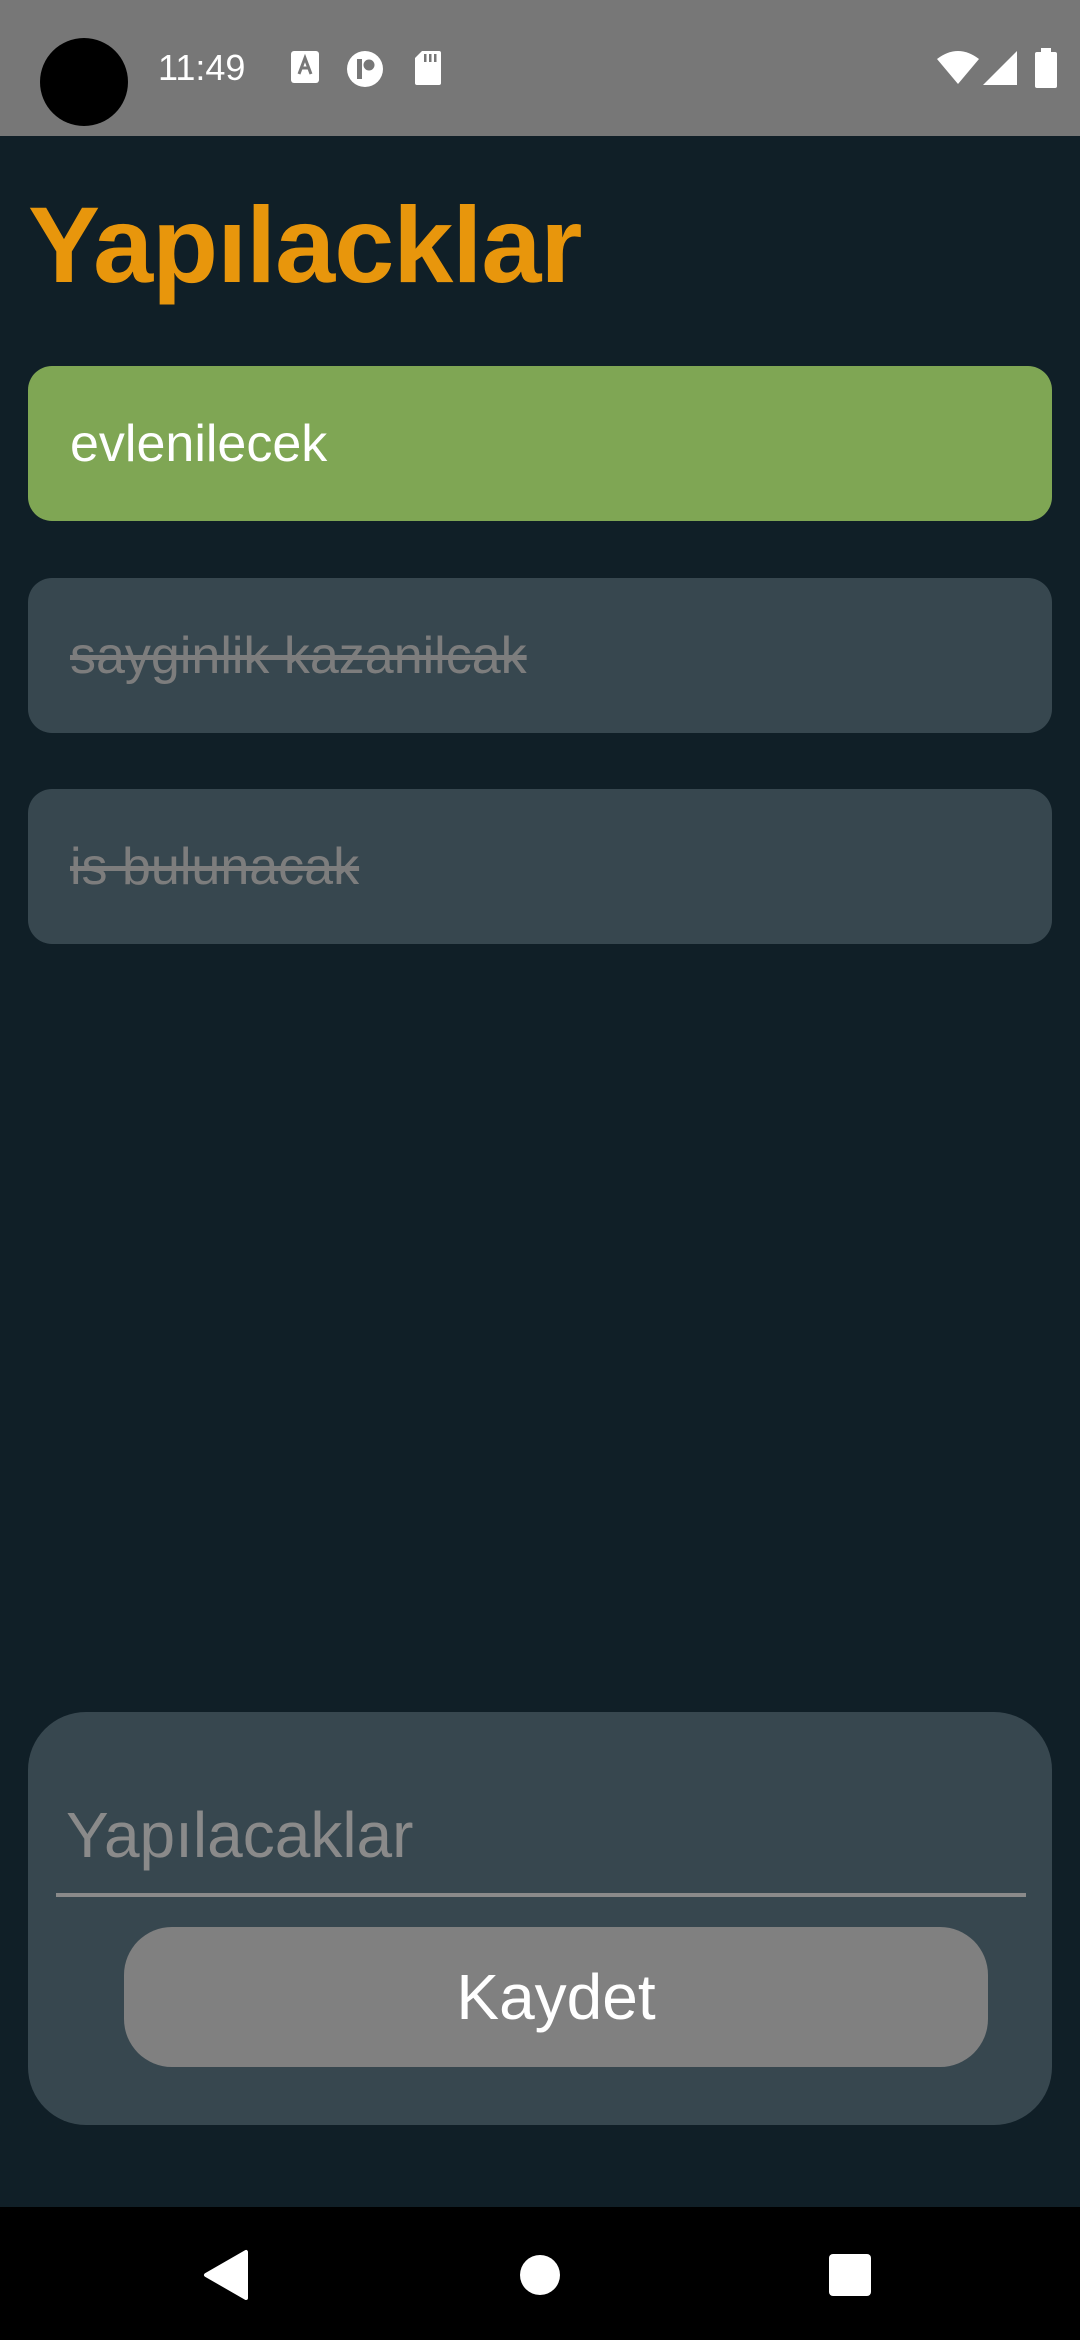 The height and width of the screenshot is (2340, 1080). I want to click on back-button, so click(226, 2275).